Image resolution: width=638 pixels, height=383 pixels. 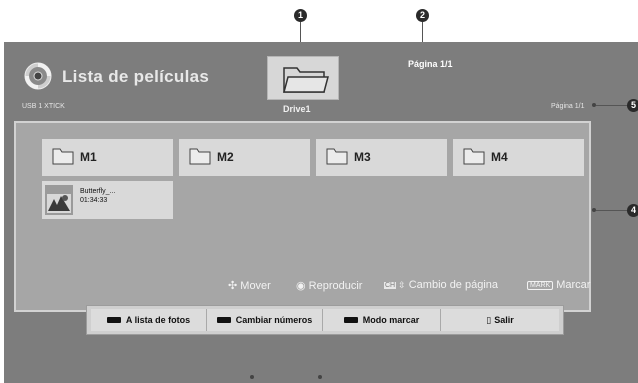 What do you see at coordinates (320, 377) in the screenshot?
I see `callout-bottom-dot-b` at bounding box center [320, 377].